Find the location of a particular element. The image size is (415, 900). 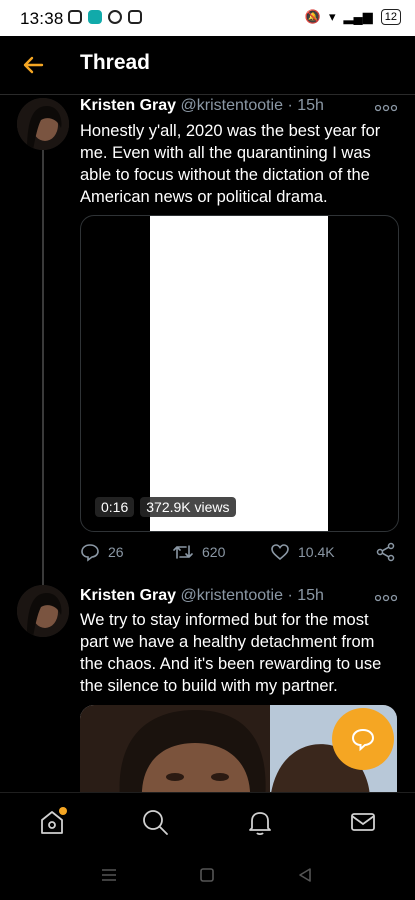

video-meta: 0:16 372.9K views is located at coordinates (165, 507).